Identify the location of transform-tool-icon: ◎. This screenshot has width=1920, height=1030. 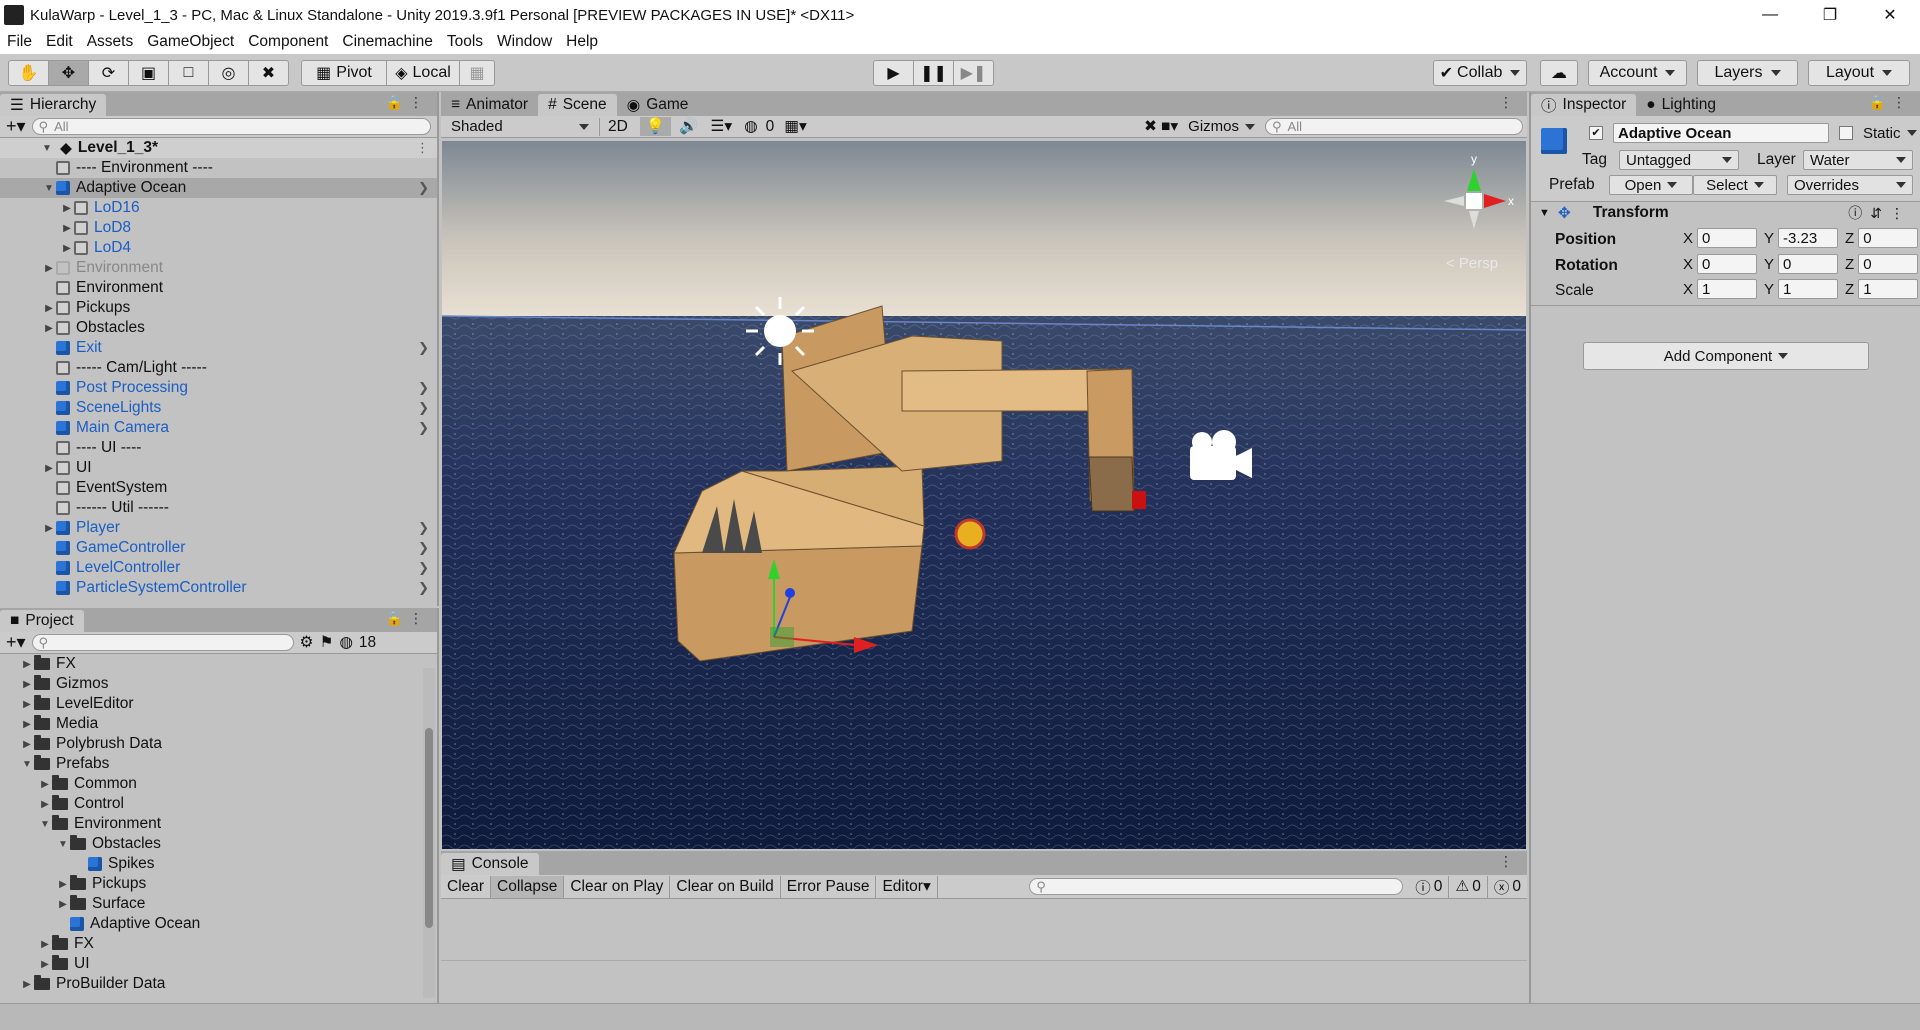
(228, 73).